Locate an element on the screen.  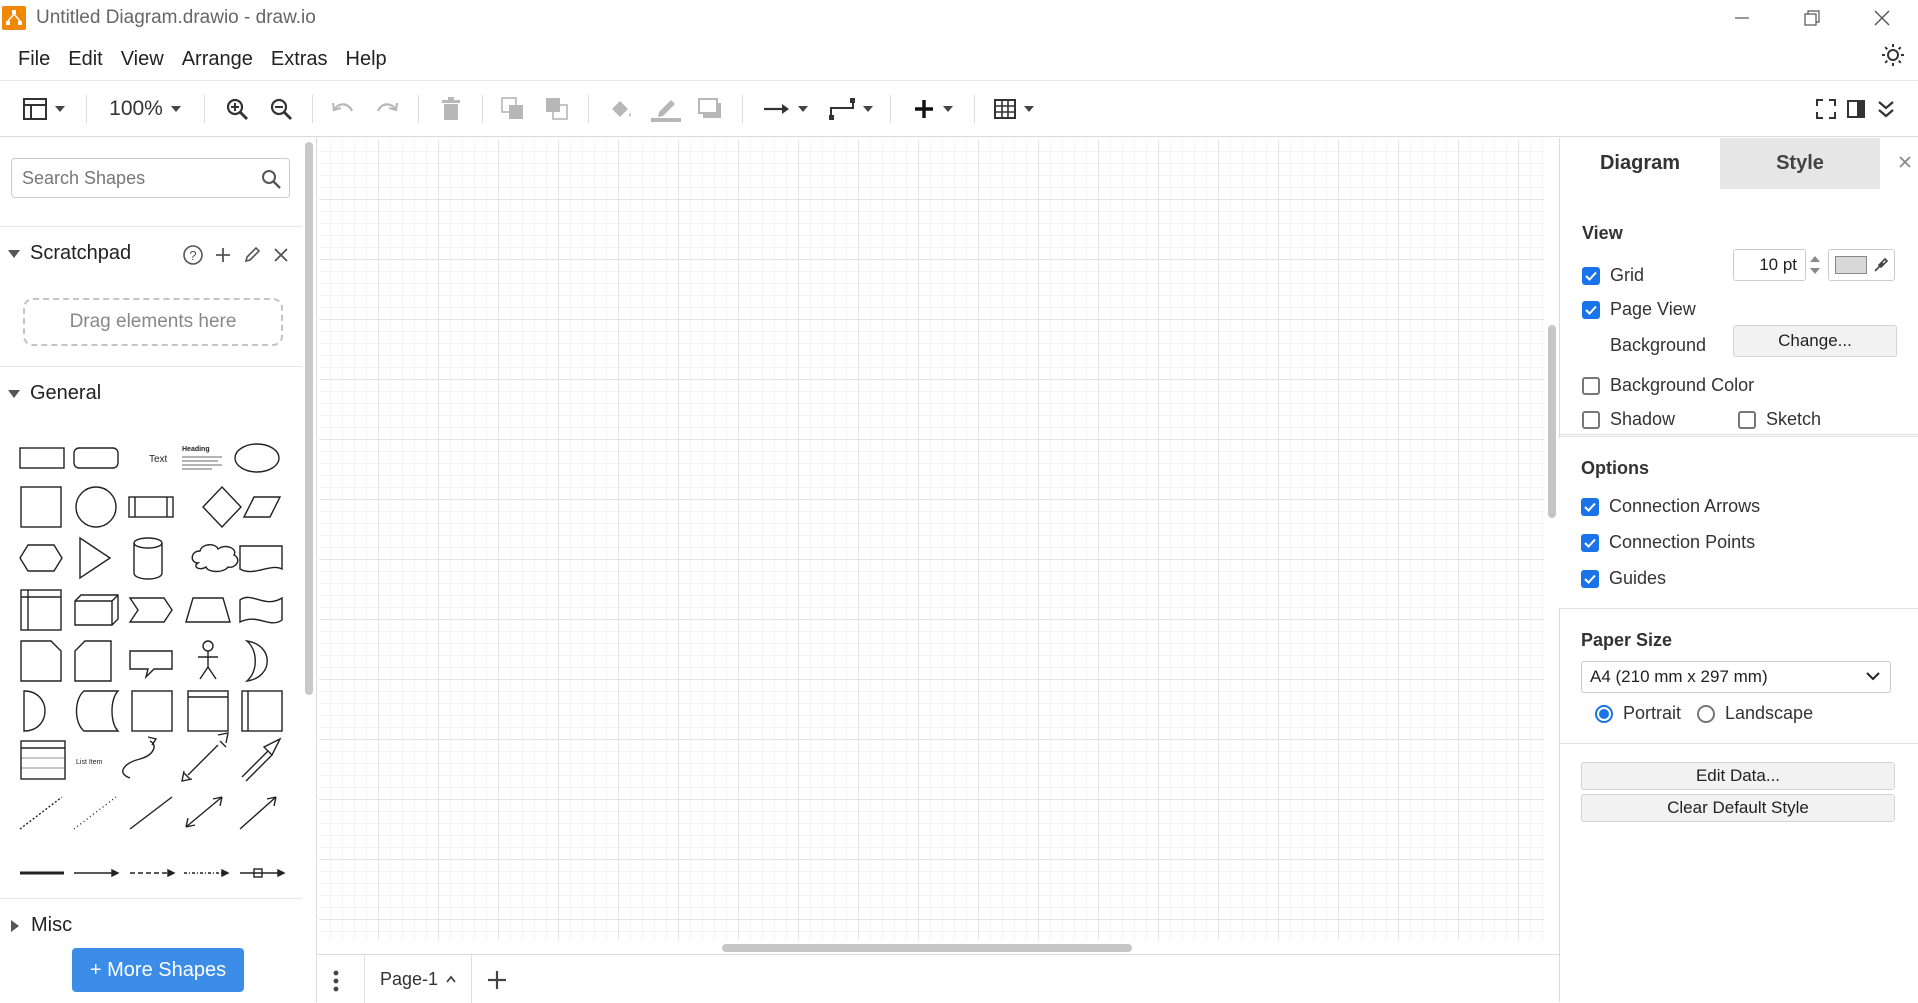
edit-icon is located at coordinates (252, 255).